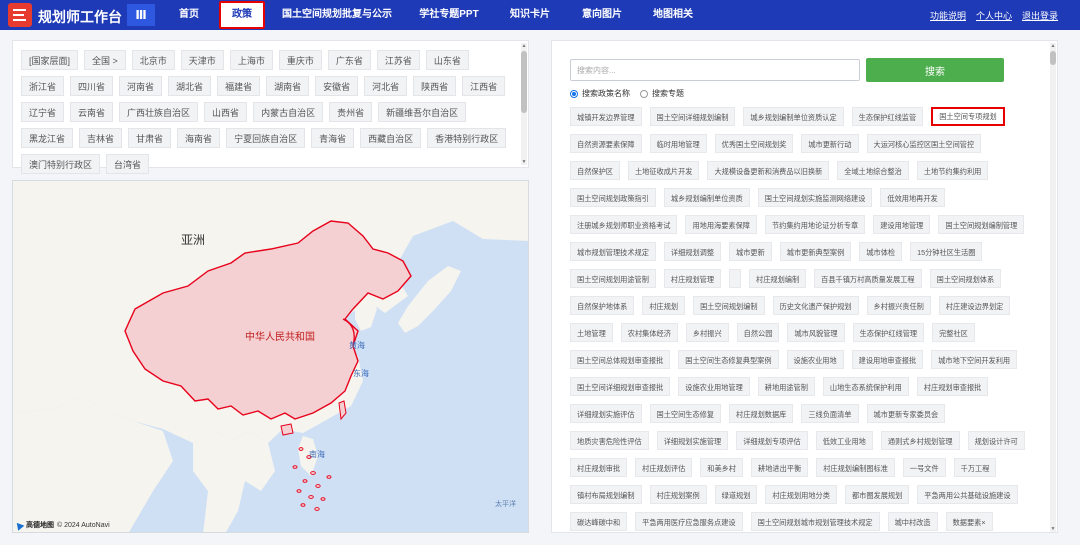  I want to click on topic-tag: 村庄规划审批, so click(599, 467).